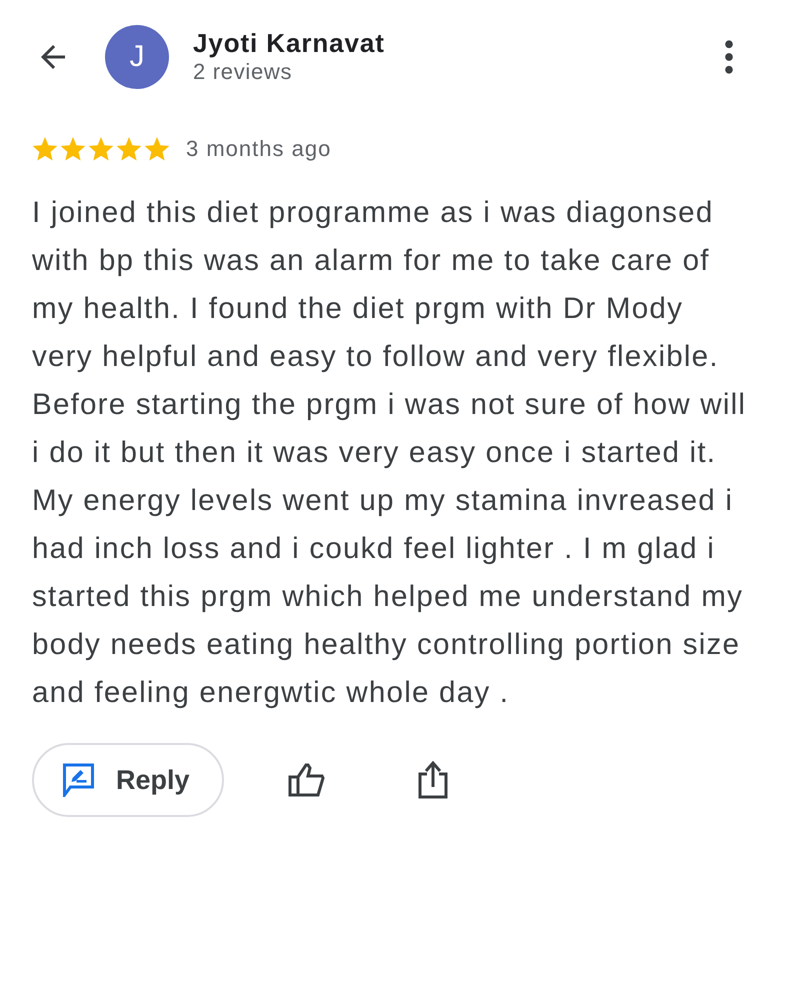 The width and height of the screenshot is (786, 982). Describe the element at coordinates (433, 780) in the screenshot. I see `share-icon` at that location.